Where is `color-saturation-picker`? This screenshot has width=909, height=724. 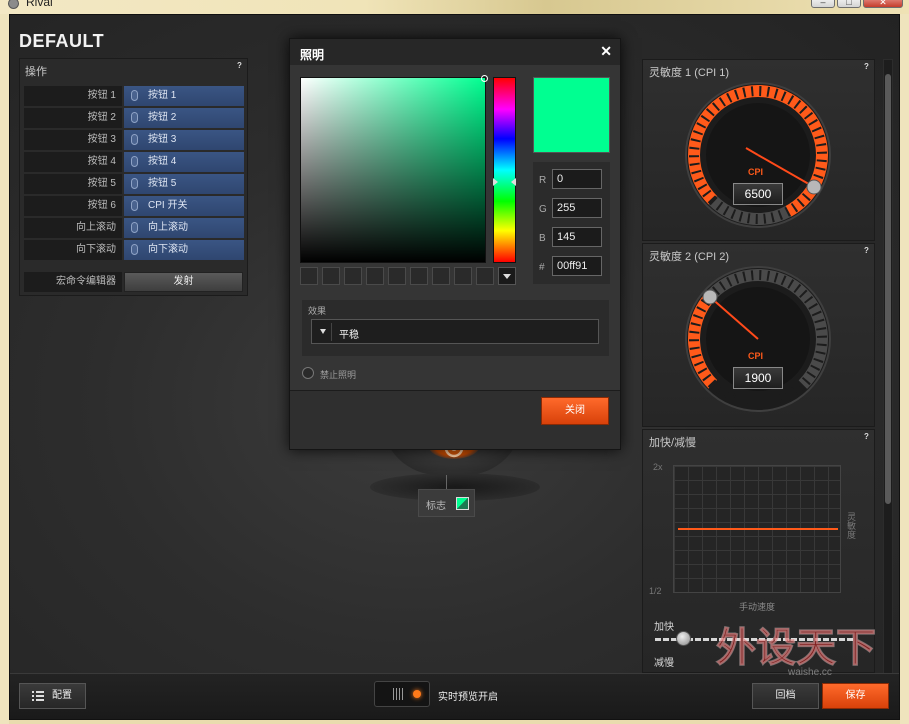 color-saturation-picker is located at coordinates (394, 169).